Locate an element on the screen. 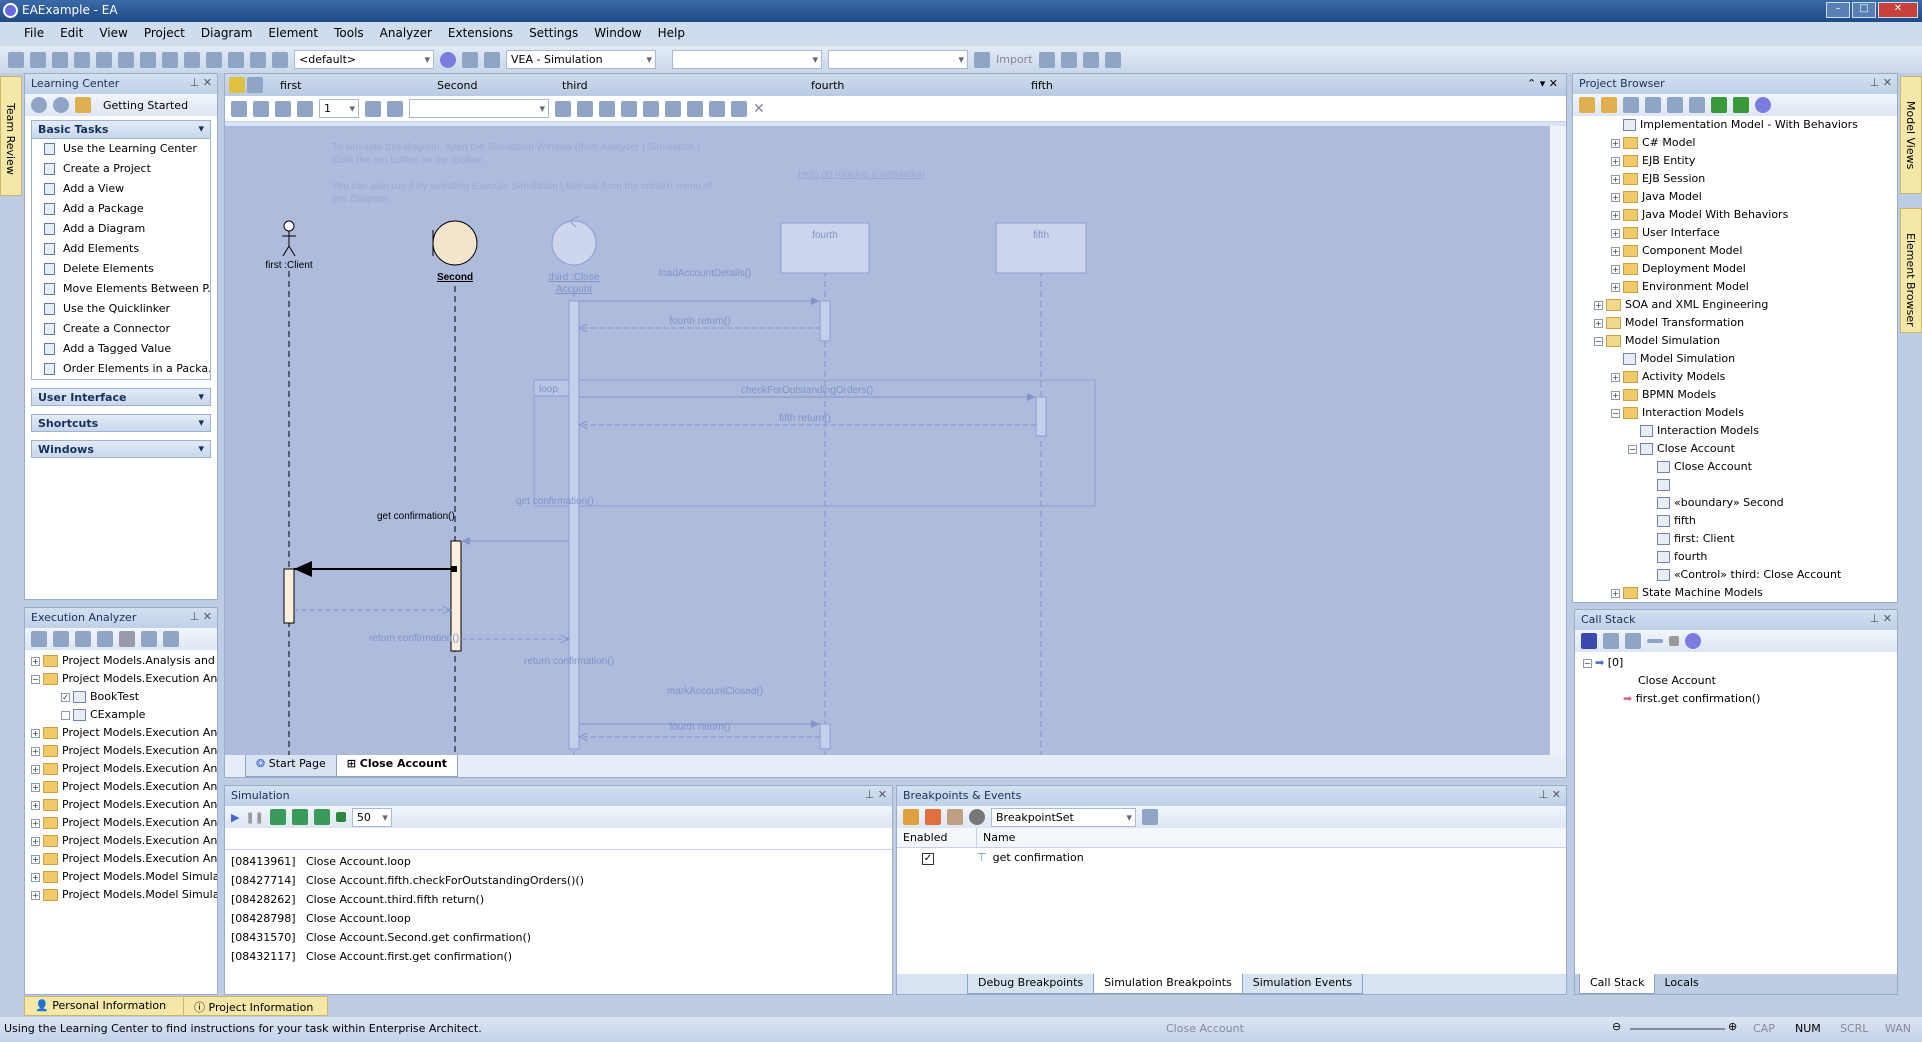 Image resolution: width=1922 pixels, height=1042 pixels. run-icon is located at coordinates (127, 639).